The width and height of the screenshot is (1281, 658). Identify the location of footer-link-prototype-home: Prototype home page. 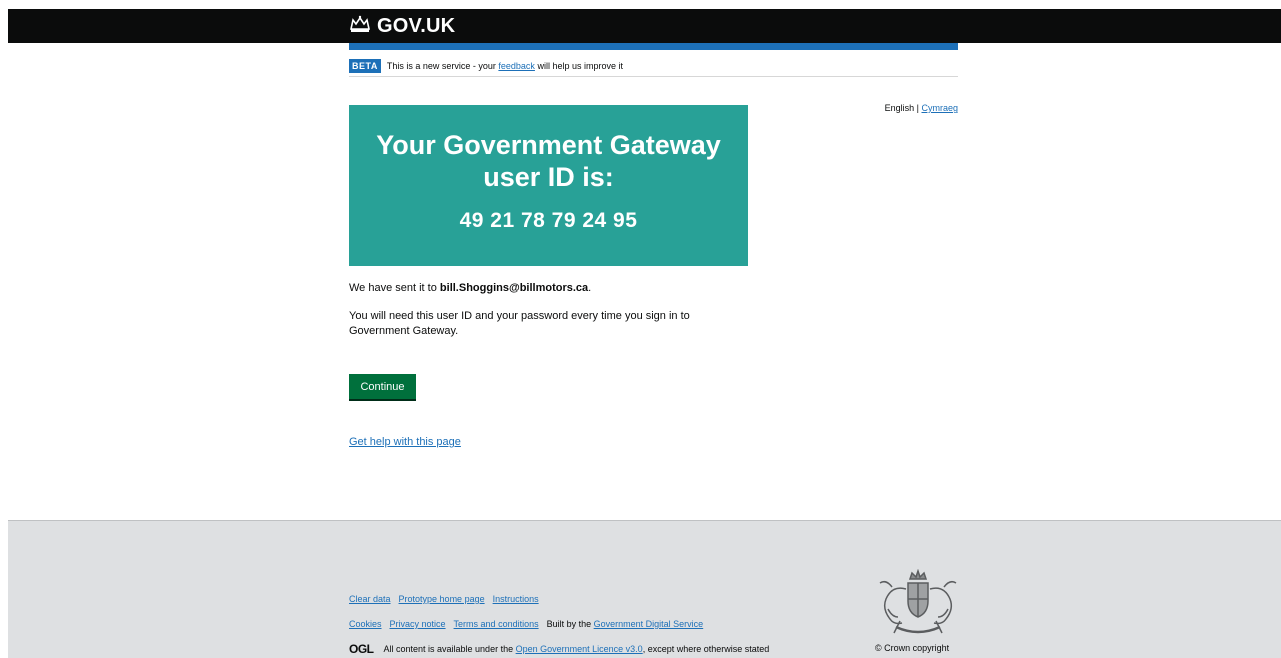
(442, 599).